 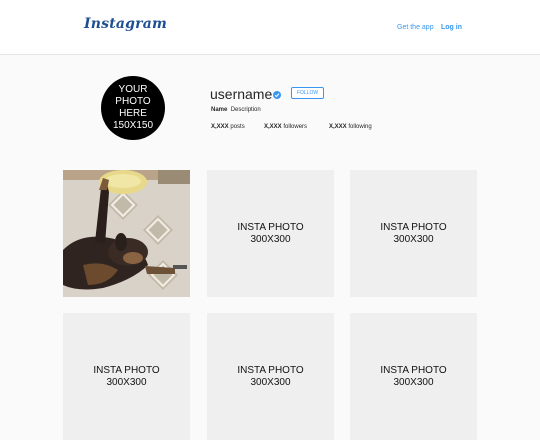 What do you see at coordinates (219, 110) in the screenshot?
I see `profile-name: Name` at bounding box center [219, 110].